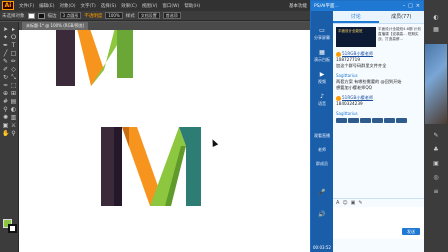 Image resolution: width=448 pixels, height=252 pixels. Describe the element at coordinates (404, 6) in the screenshot. I see `minimize-icon: –` at that location.